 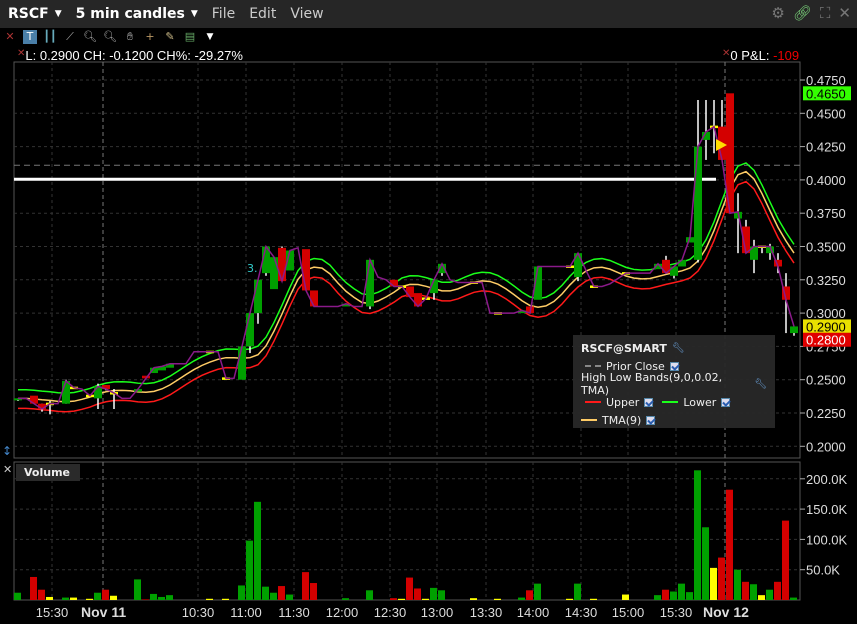 I want to click on price-tick-label: 0.2000, so click(x=826, y=446).